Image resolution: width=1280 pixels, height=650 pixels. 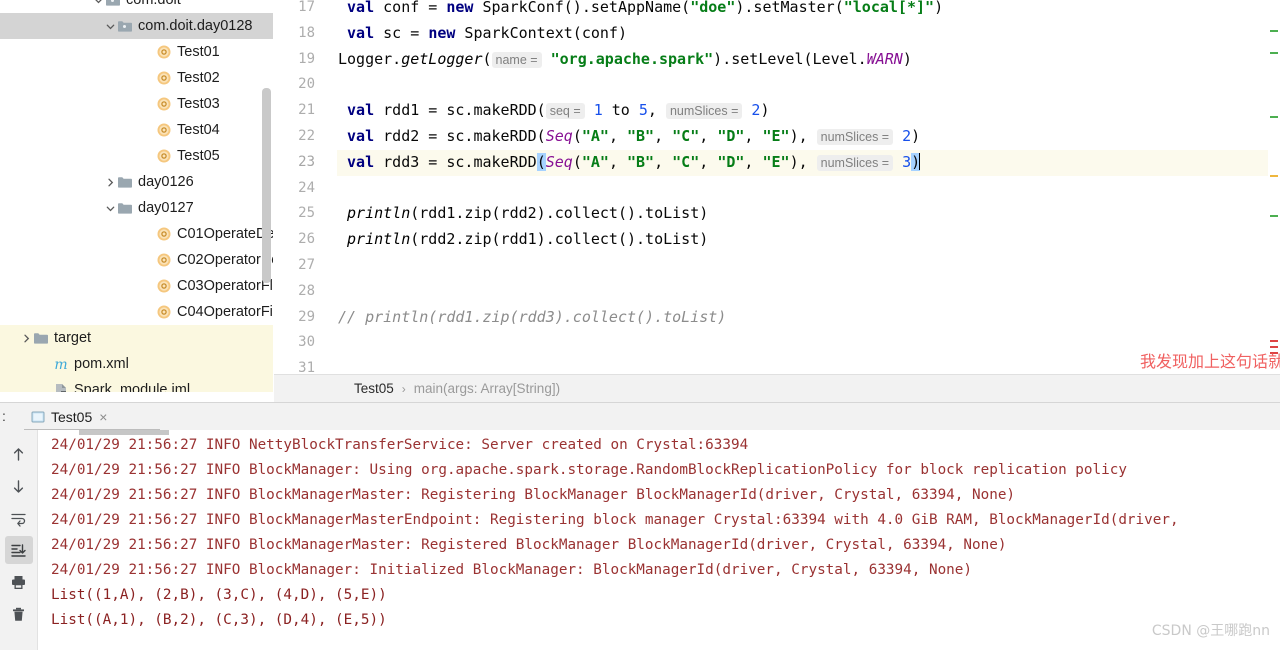 I want to click on code-token: rdd1 = sc.makeRDD(, so click(x=460, y=110).